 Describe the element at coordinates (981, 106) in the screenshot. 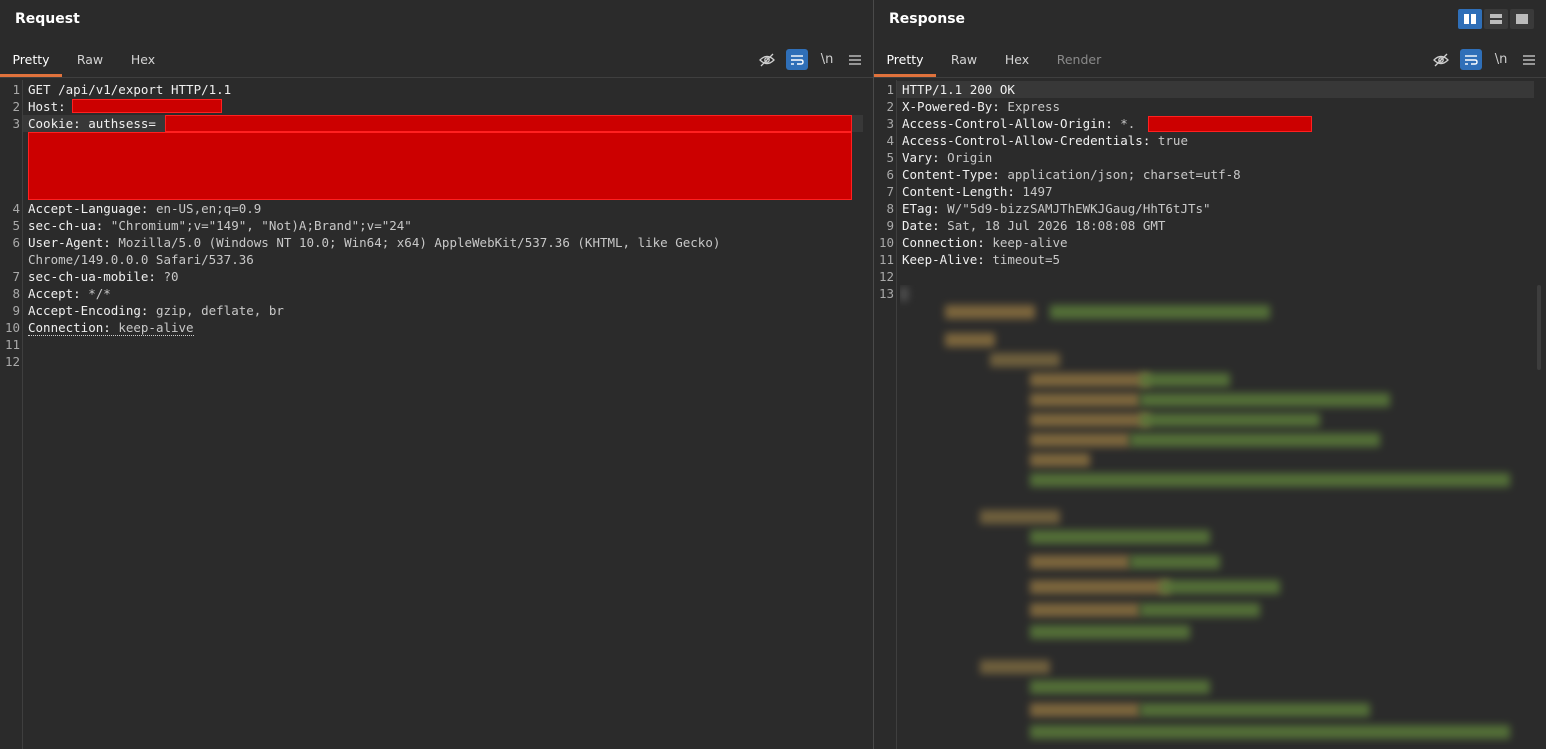

I see `response-line: X-Powered-By: Express` at that location.